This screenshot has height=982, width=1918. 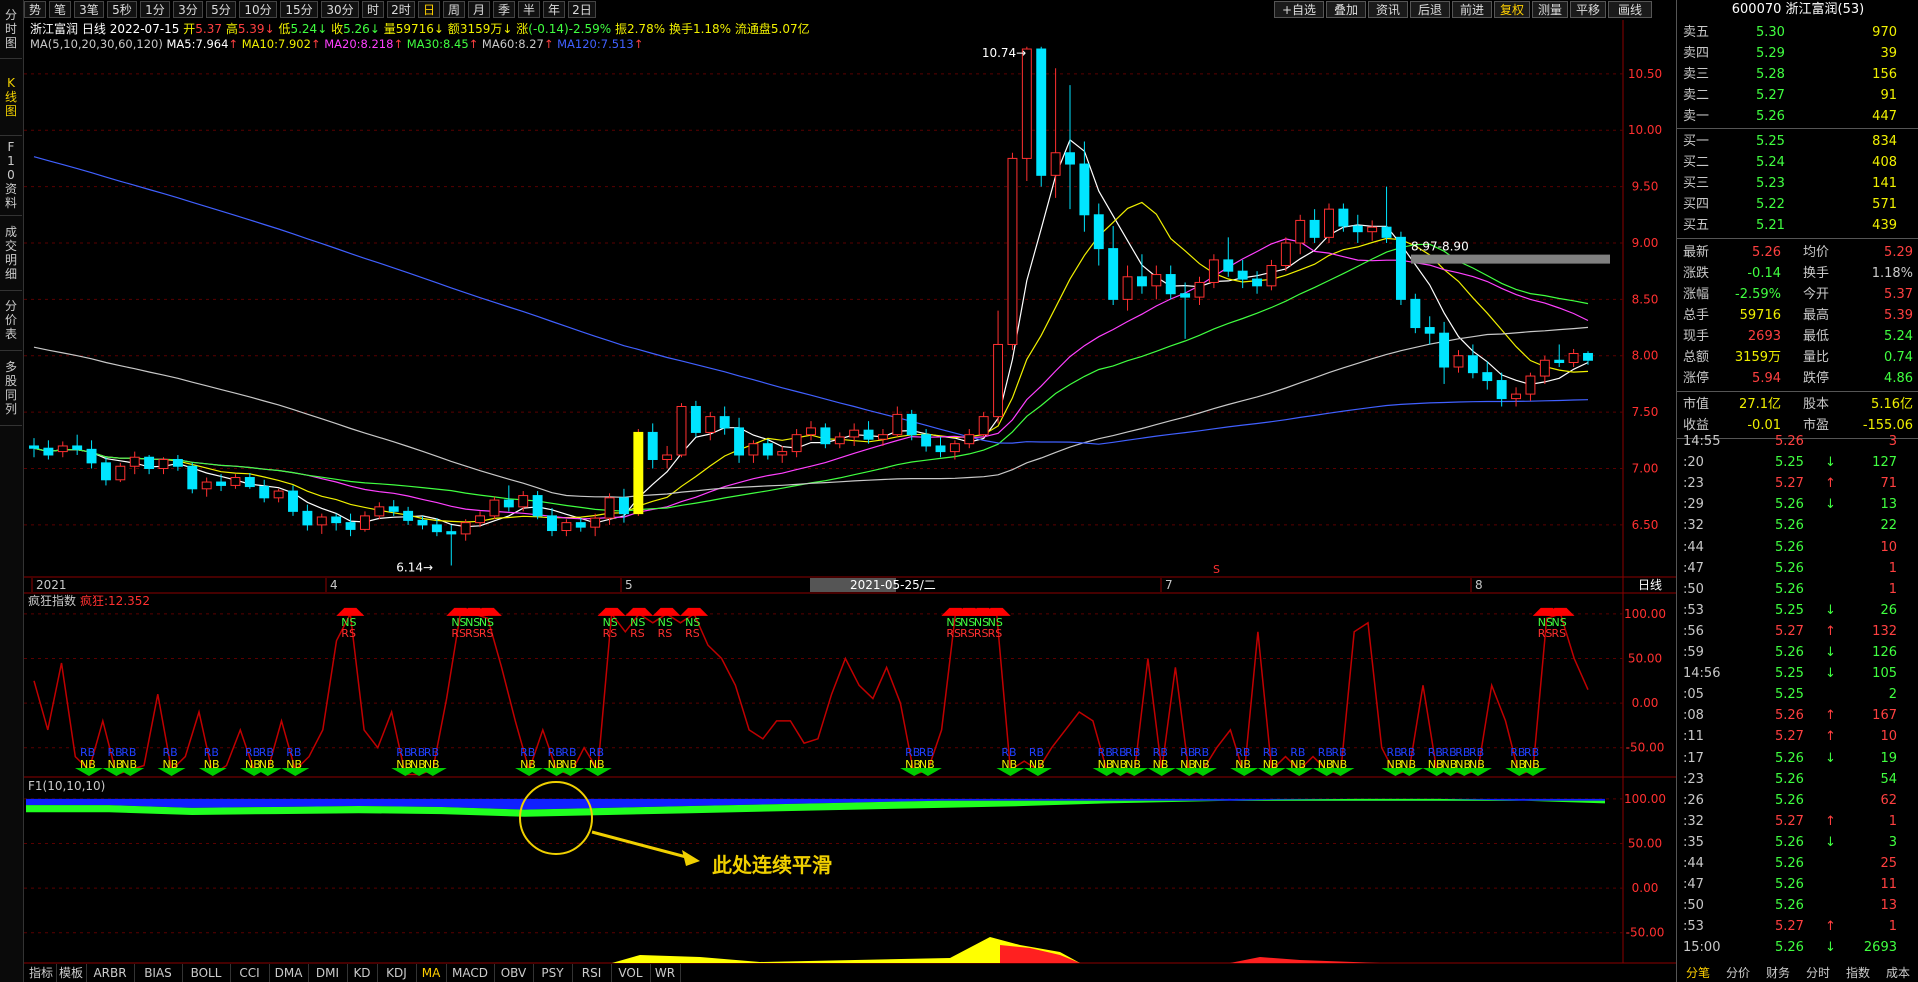 What do you see at coordinates (1770, 162) in the screenshot?
I see `bid-price: 5.24` at bounding box center [1770, 162].